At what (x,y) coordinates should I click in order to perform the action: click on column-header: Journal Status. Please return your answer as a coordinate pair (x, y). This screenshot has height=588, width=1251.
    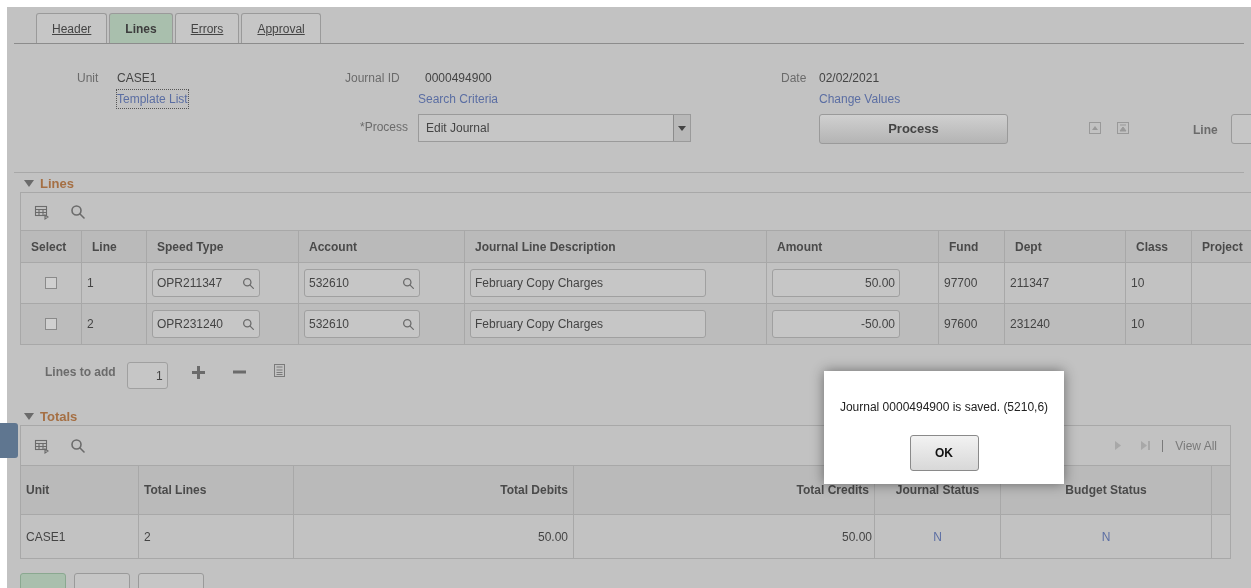
    Looking at the image, I should click on (937, 490).